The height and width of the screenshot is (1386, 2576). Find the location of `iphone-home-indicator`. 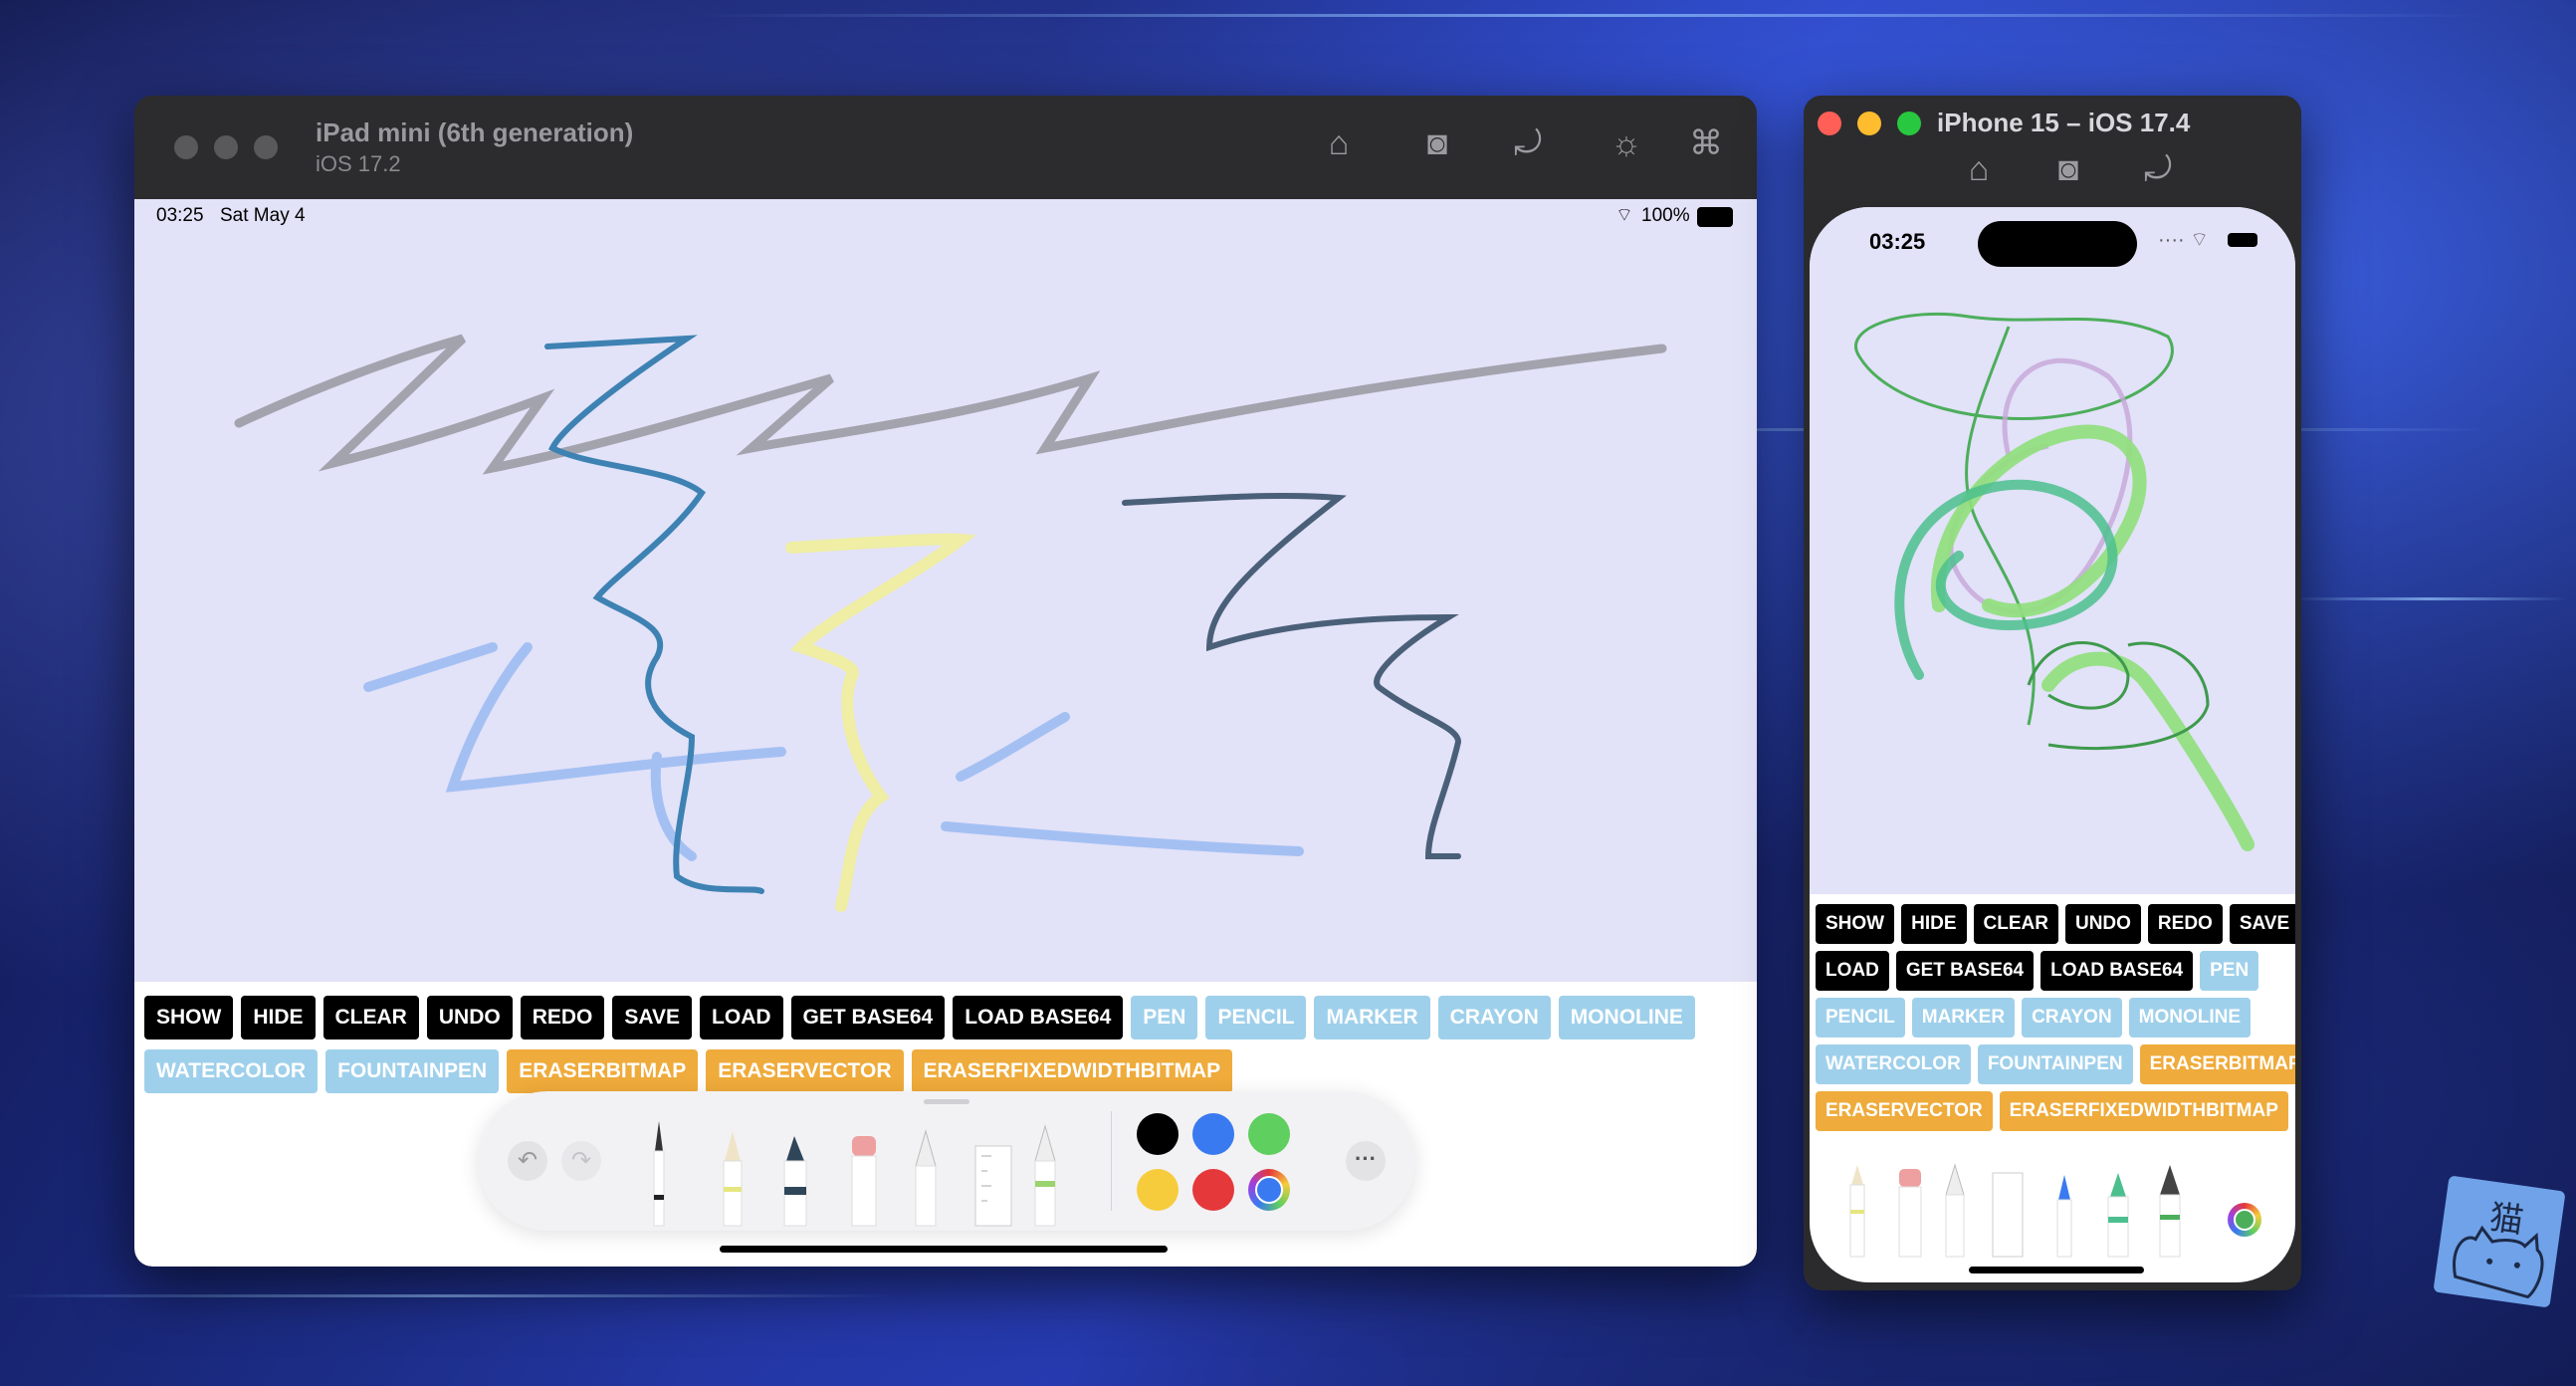

iphone-home-indicator is located at coordinates (2056, 1270).